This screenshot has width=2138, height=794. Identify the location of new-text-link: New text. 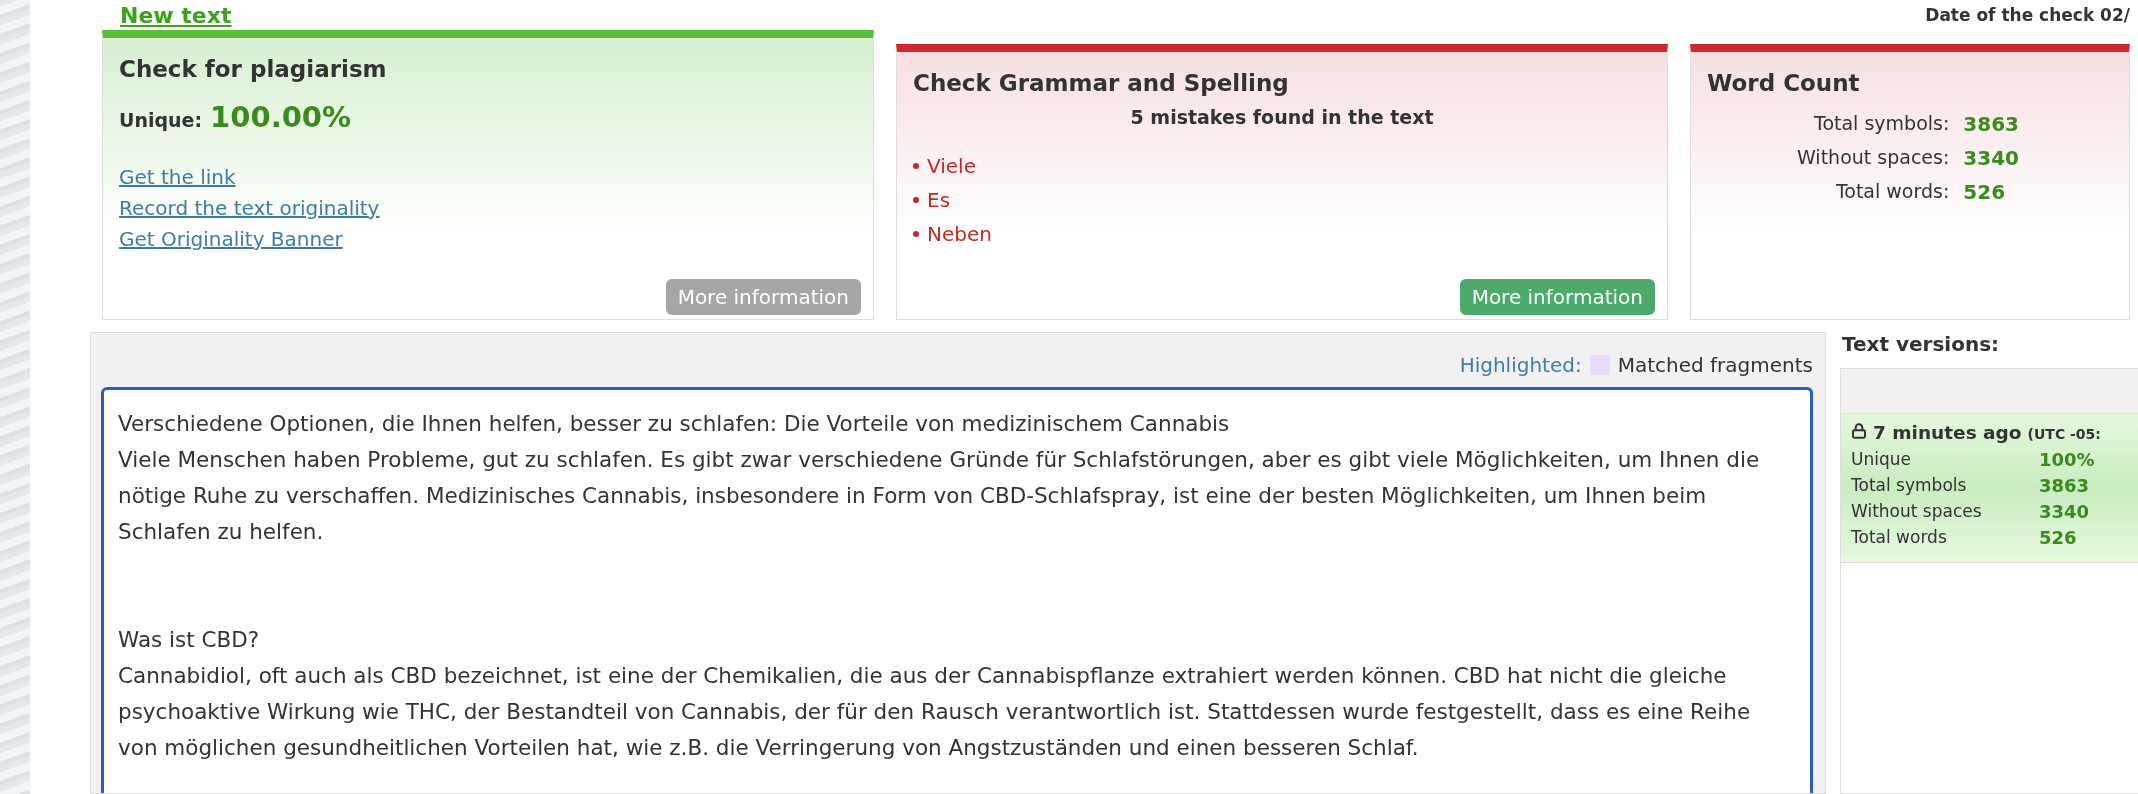
(176, 15).